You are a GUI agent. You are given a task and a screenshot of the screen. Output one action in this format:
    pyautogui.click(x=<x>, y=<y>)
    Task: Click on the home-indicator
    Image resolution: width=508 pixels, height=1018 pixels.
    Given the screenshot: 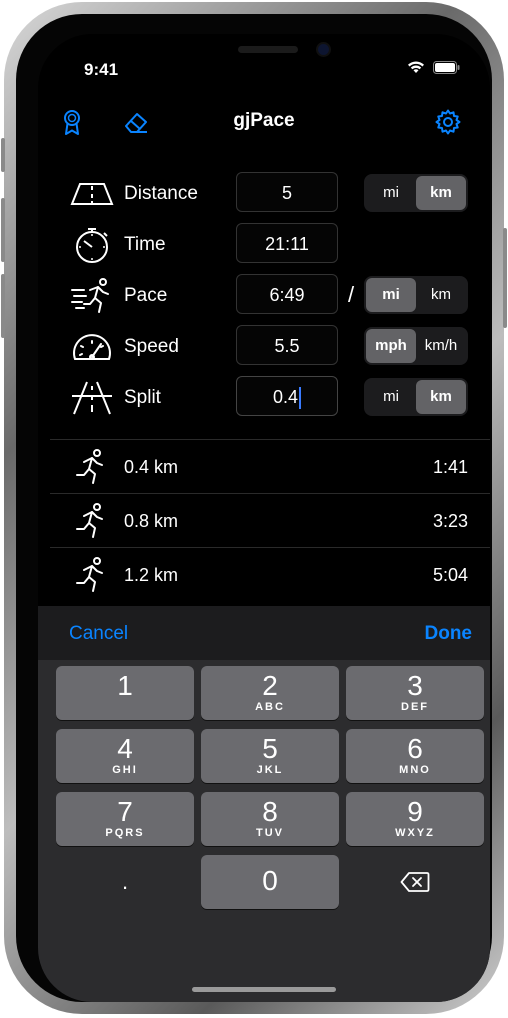 What is the action you would take?
    pyautogui.click(x=264, y=989)
    